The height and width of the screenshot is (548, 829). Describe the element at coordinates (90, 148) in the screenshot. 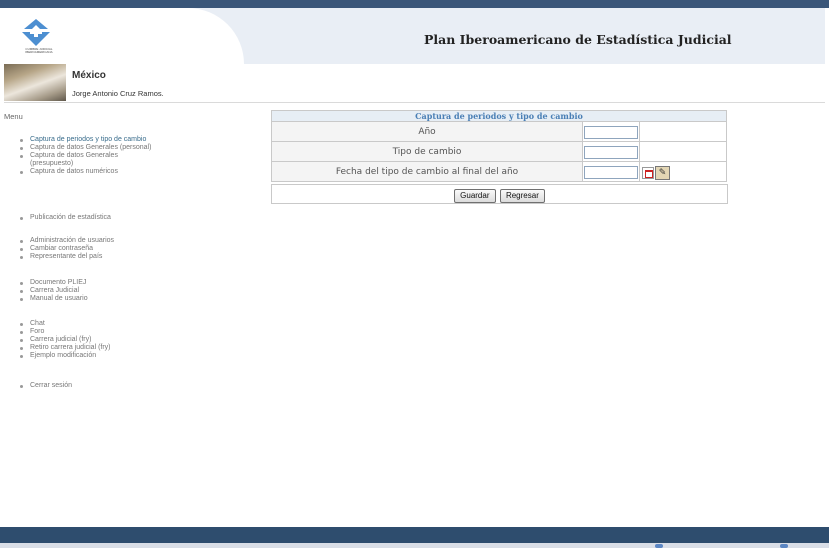

I see `menu-item-datos-personal: Captura de datos Generales (personal)` at that location.